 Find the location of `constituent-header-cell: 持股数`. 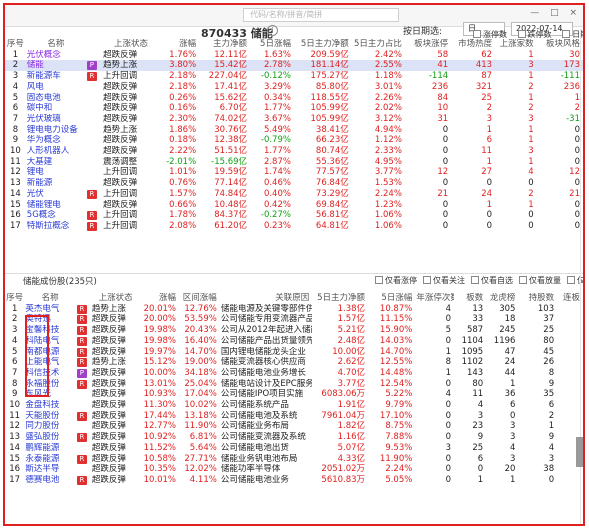

constituent-header-cell: 持股数 is located at coordinates (537, 298).